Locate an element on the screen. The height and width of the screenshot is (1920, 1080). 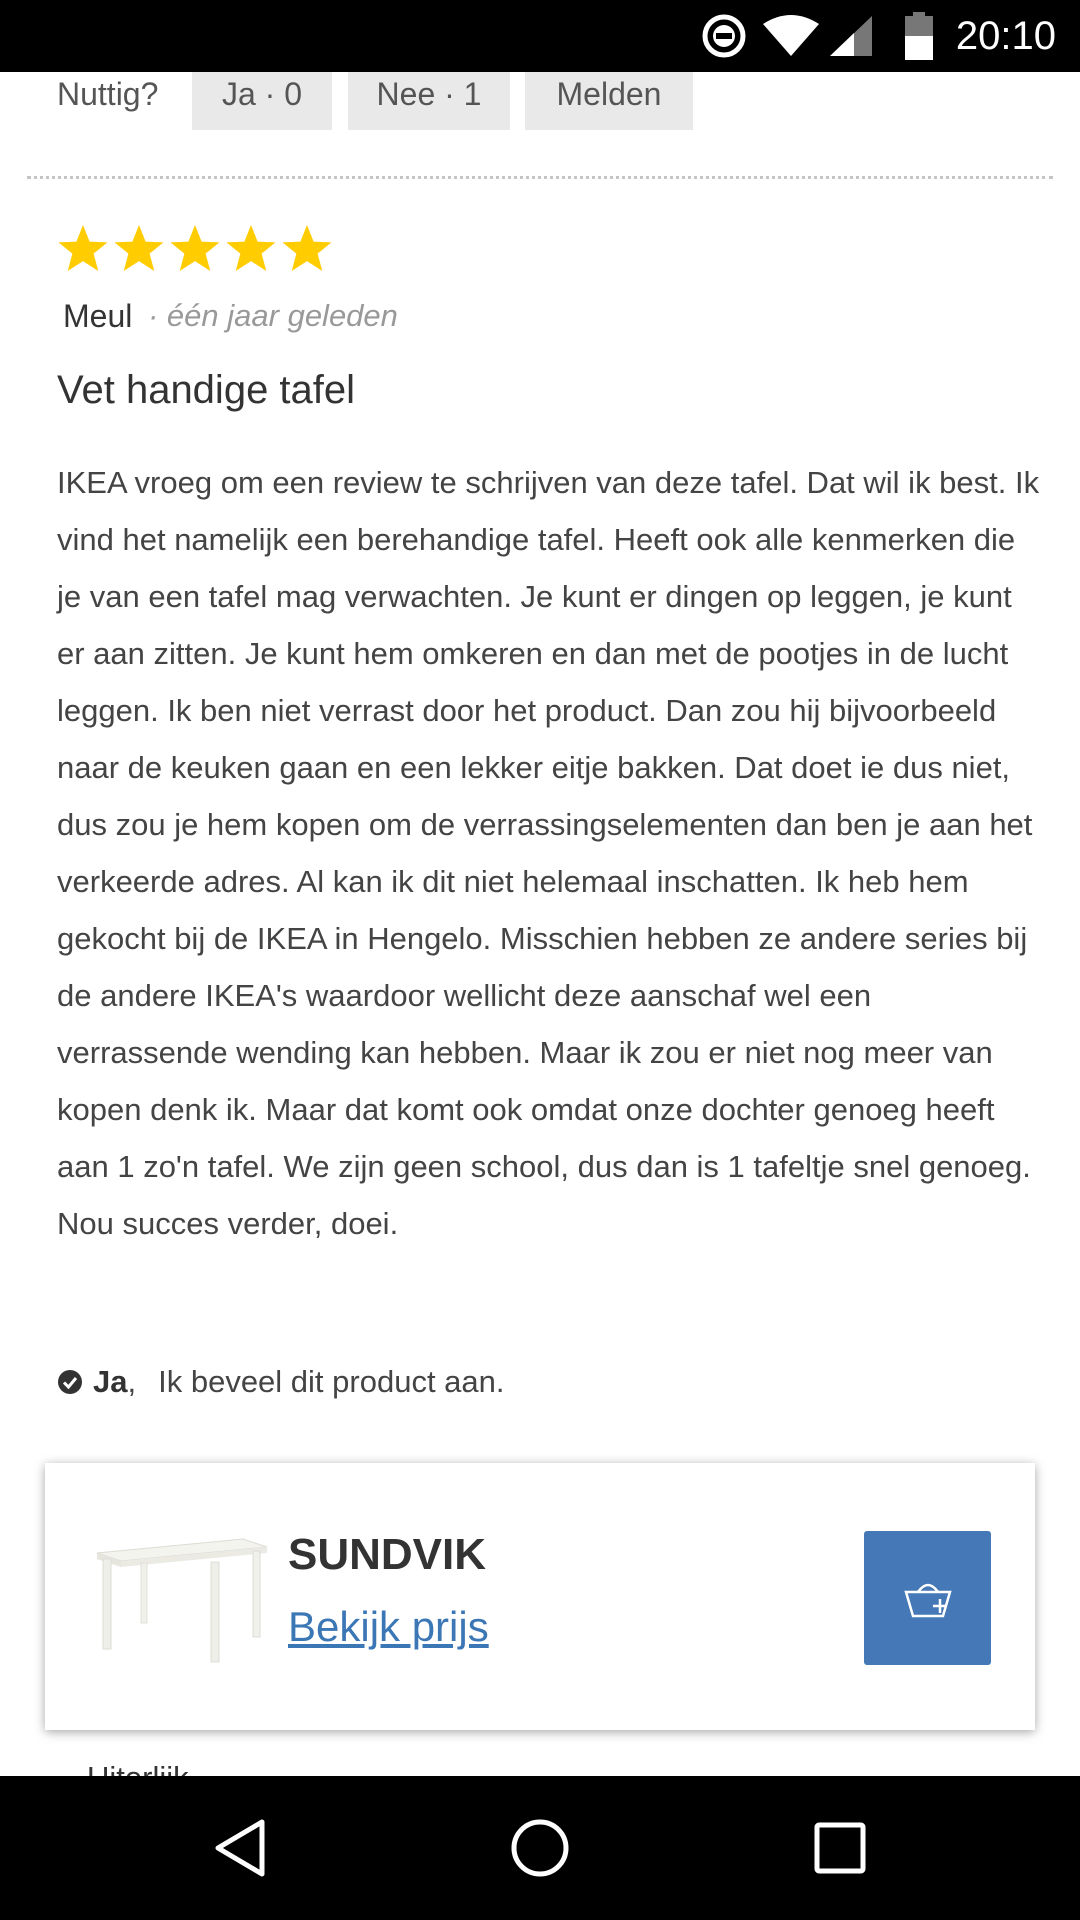
review-title: Vet handige tafel is located at coordinates (206, 390).